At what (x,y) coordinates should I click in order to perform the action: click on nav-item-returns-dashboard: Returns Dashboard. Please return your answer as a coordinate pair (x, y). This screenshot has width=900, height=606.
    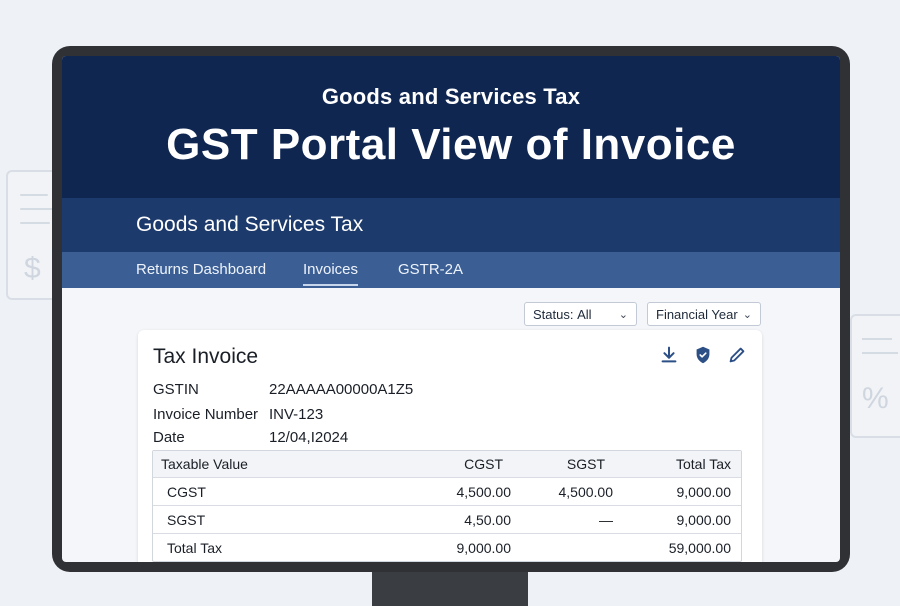
    Looking at the image, I should click on (201, 269).